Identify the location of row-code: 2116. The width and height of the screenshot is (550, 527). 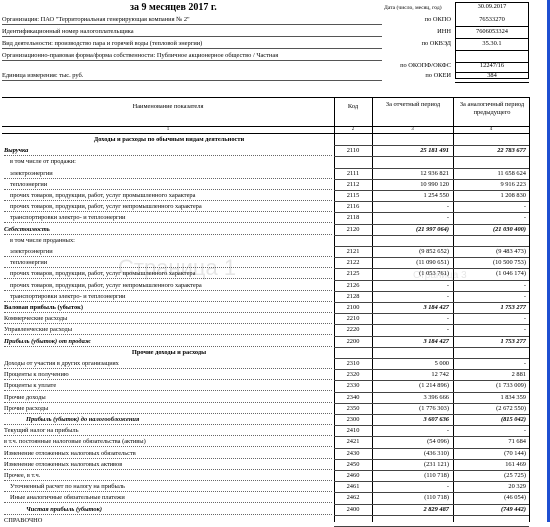
(353, 207).